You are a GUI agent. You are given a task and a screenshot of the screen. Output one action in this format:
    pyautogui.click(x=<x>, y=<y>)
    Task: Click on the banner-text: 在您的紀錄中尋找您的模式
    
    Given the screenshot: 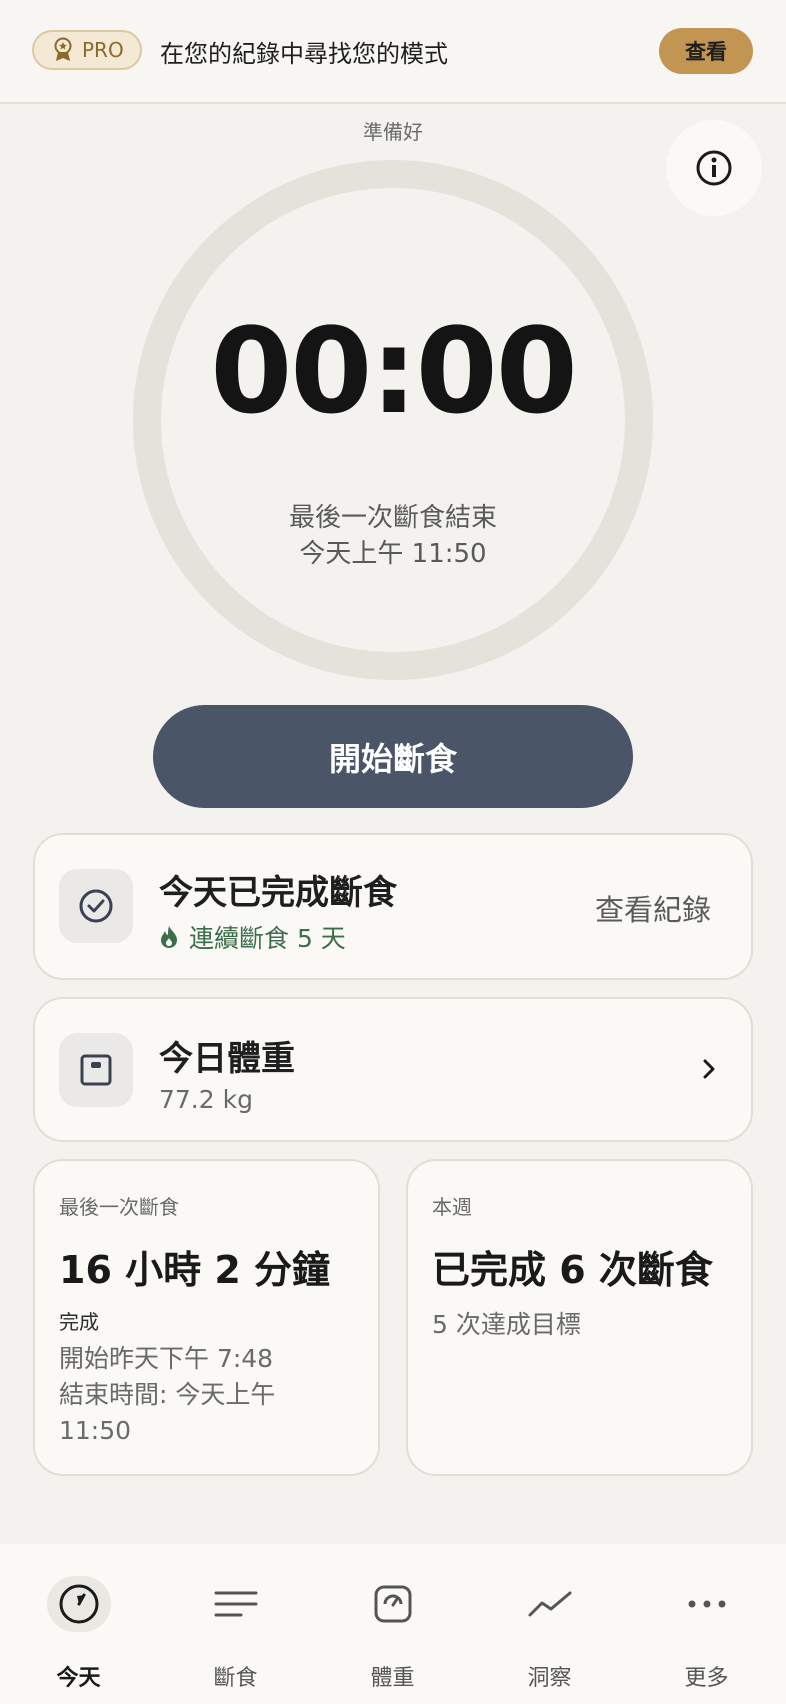 What is the action you would take?
    pyautogui.click(x=304, y=54)
    